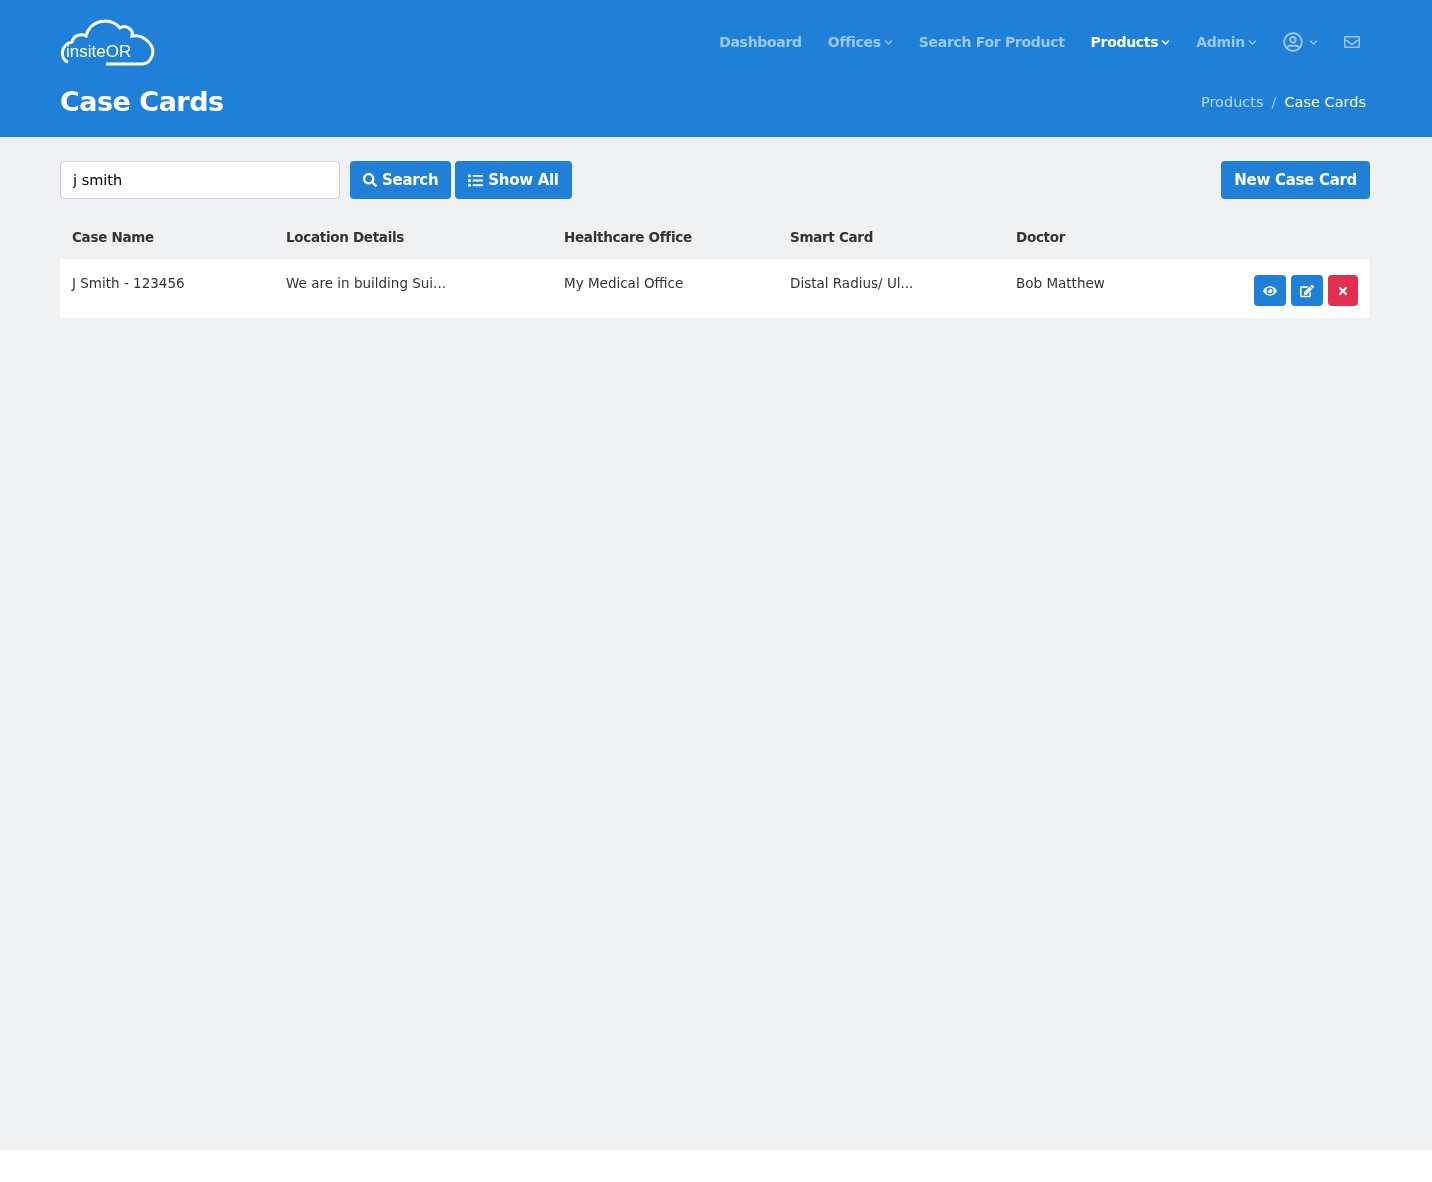  I want to click on close-icon, so click(1343, 290).